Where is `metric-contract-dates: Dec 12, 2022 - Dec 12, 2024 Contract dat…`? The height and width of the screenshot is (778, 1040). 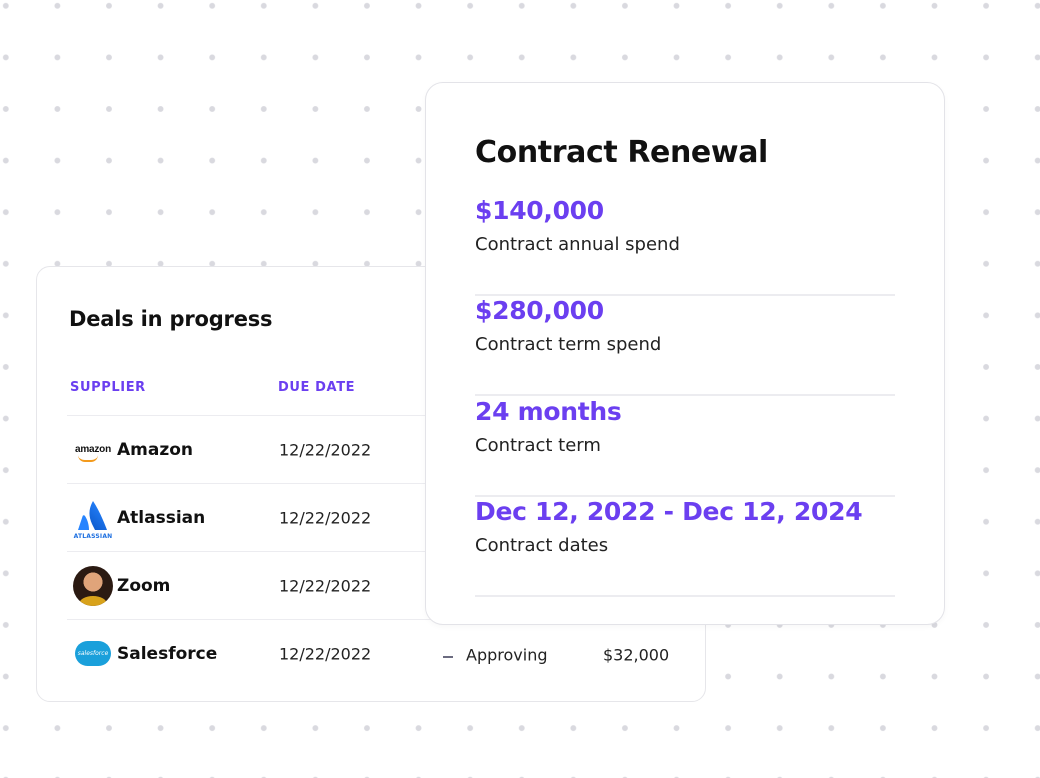 metric-contract-dates: Dec 12, 2022 - Dec 12, 2024 Contract dat… is located at coordinates (685, 547).